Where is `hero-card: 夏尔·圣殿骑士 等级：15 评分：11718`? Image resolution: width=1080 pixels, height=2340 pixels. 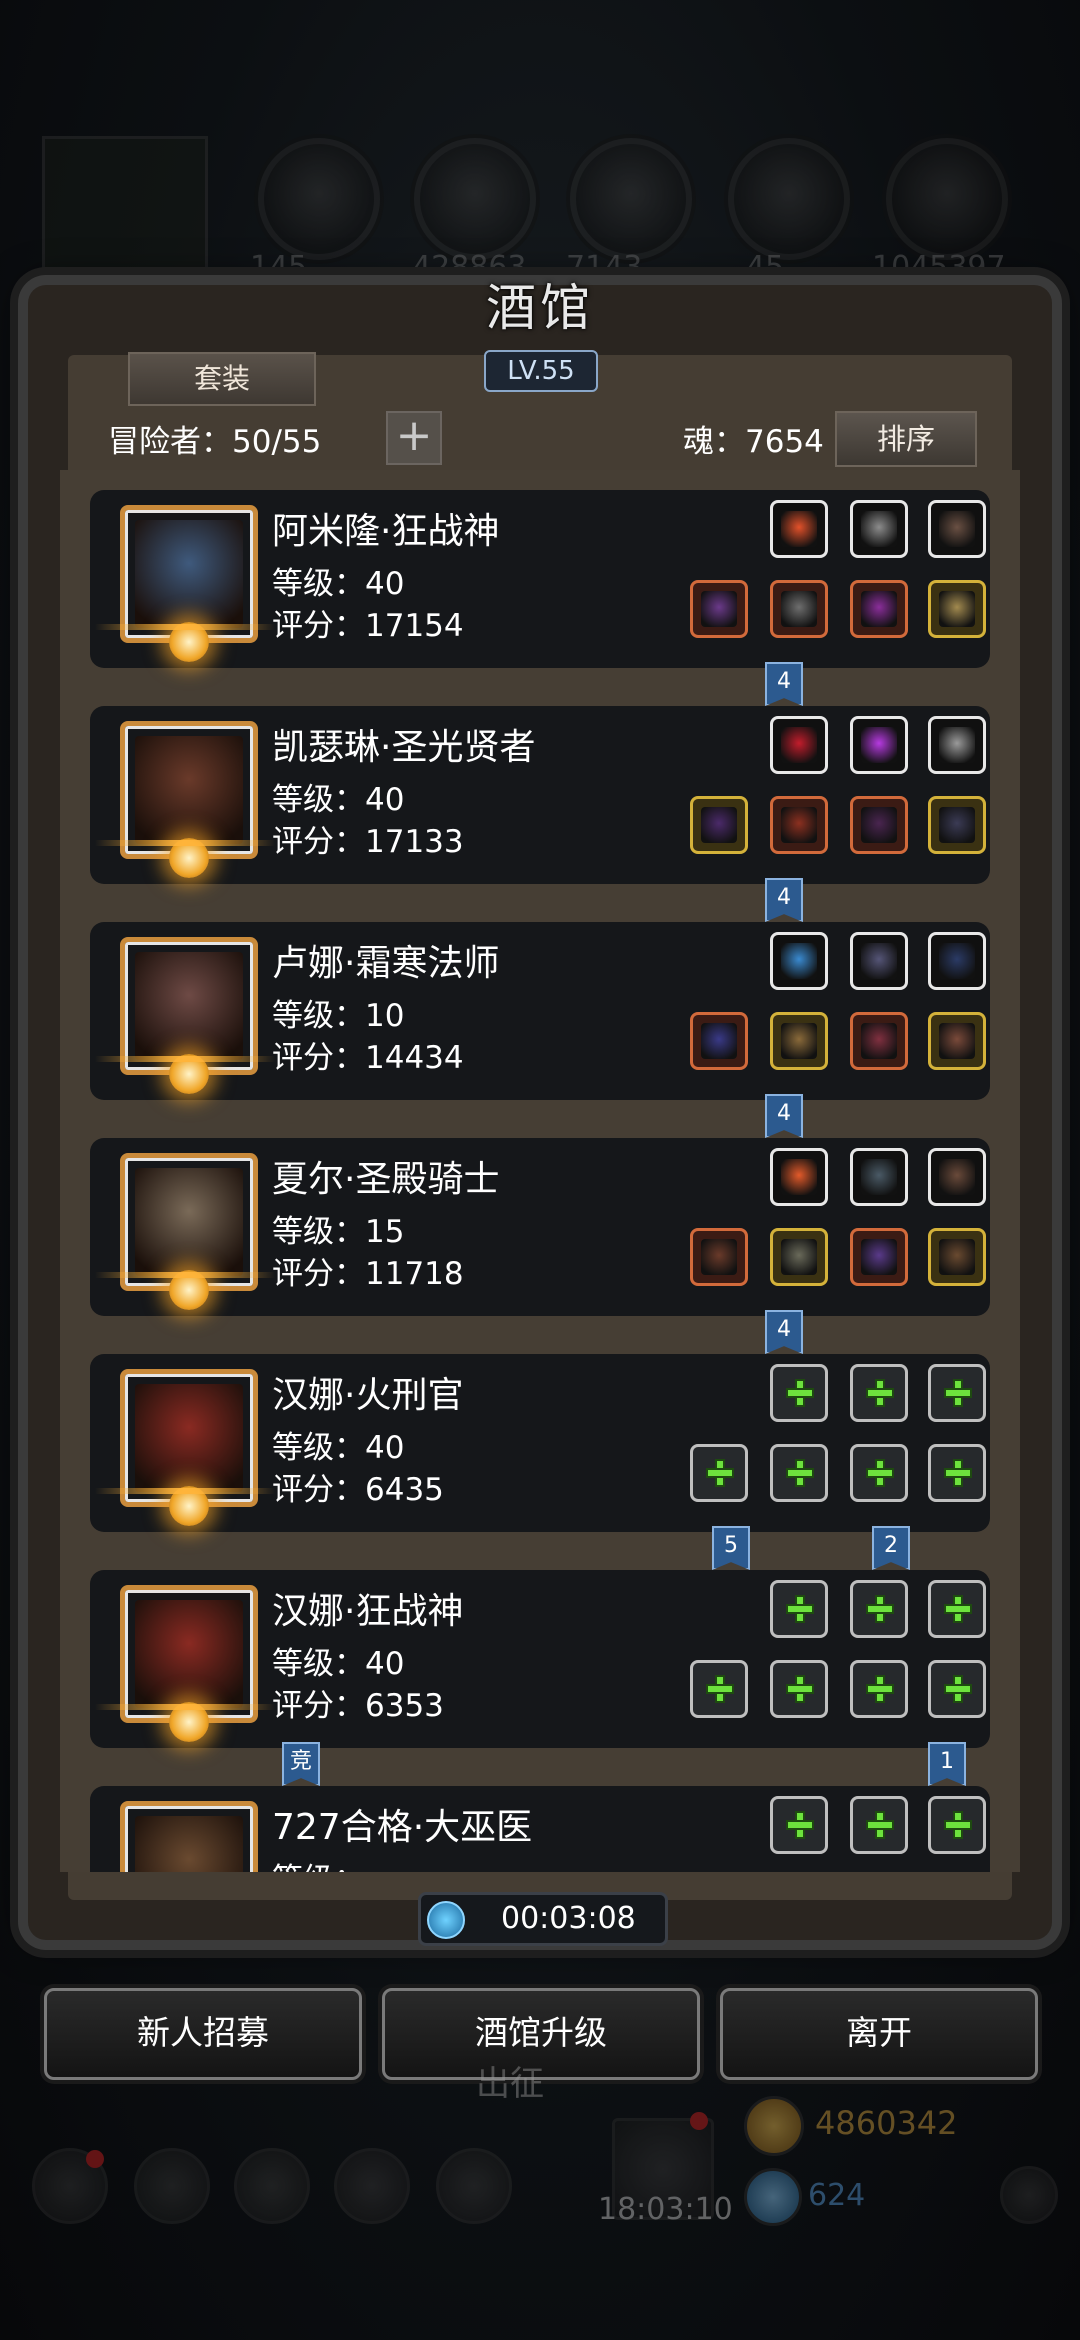 hero-card: 夏尔·圣殿骑士 等级：15 评分：11718 is located at coordinates (540, 1227).